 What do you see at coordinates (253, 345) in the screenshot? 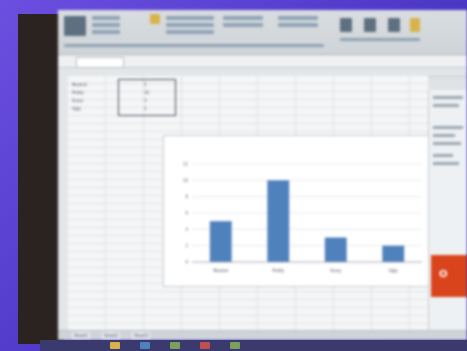
I see `taskbar` at bounding box center [253, 345].